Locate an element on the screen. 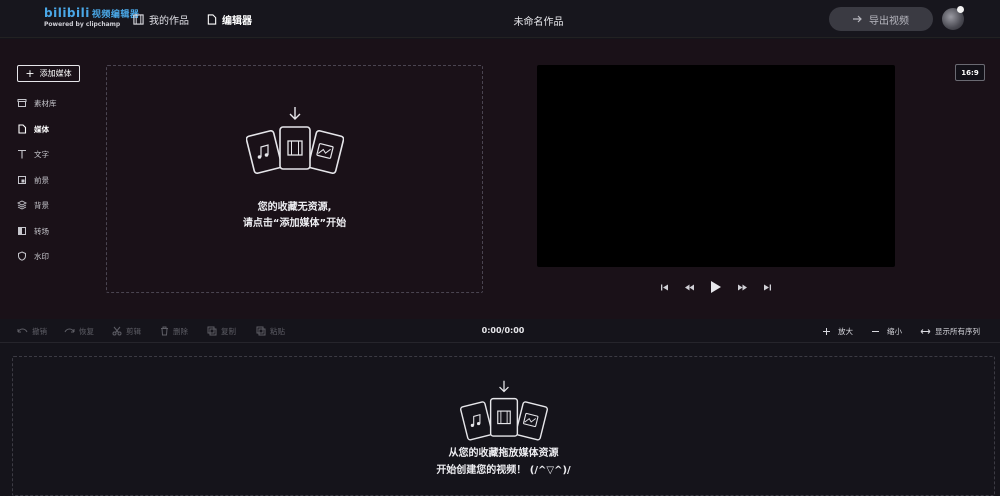 The height and width of the screenshot is (496, 1000). fit-width-icon is located at coordinates (925, 331).